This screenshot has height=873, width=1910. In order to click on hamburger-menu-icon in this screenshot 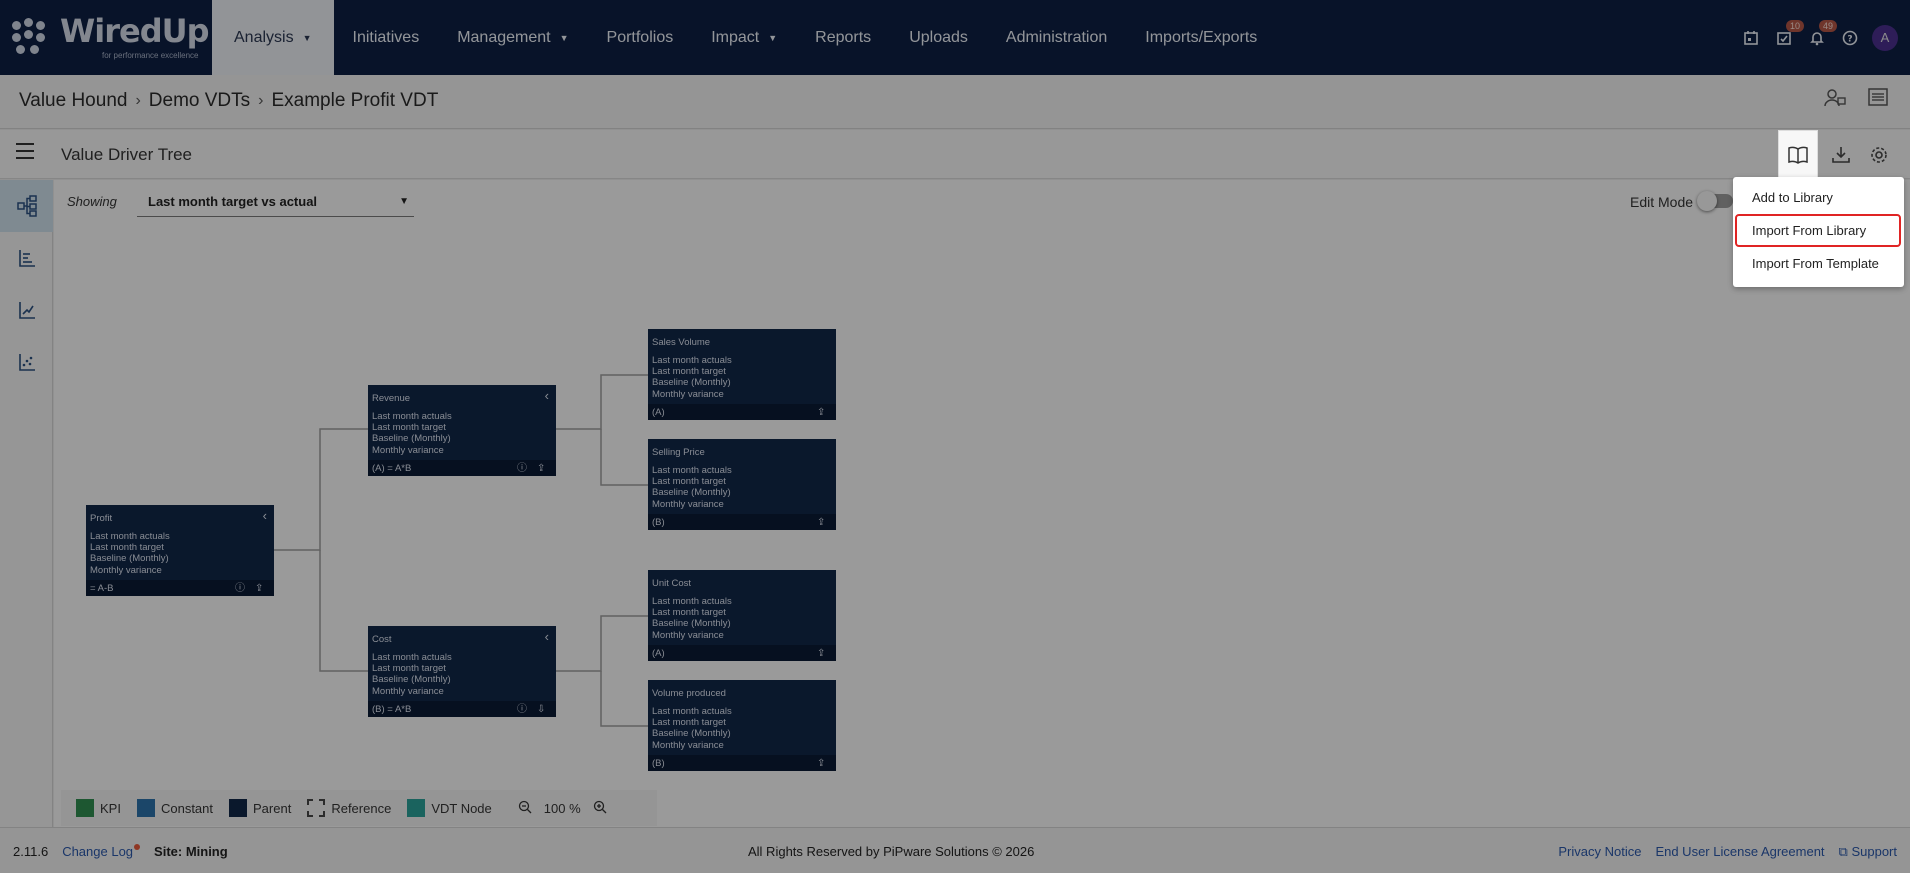, I will do `click(25, 152)`.